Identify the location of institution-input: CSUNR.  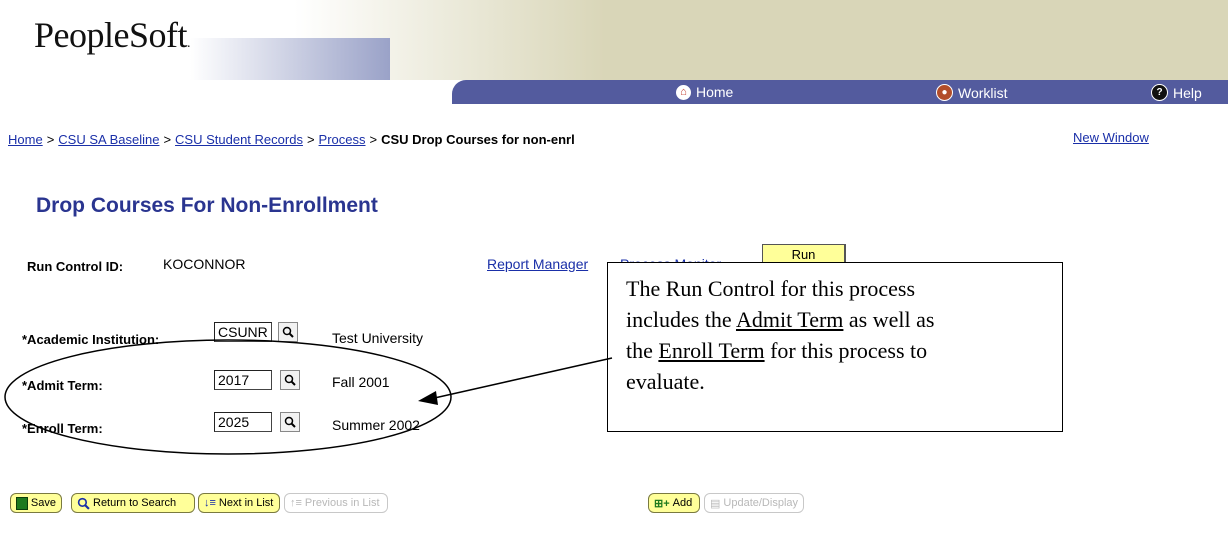
(243, 332).